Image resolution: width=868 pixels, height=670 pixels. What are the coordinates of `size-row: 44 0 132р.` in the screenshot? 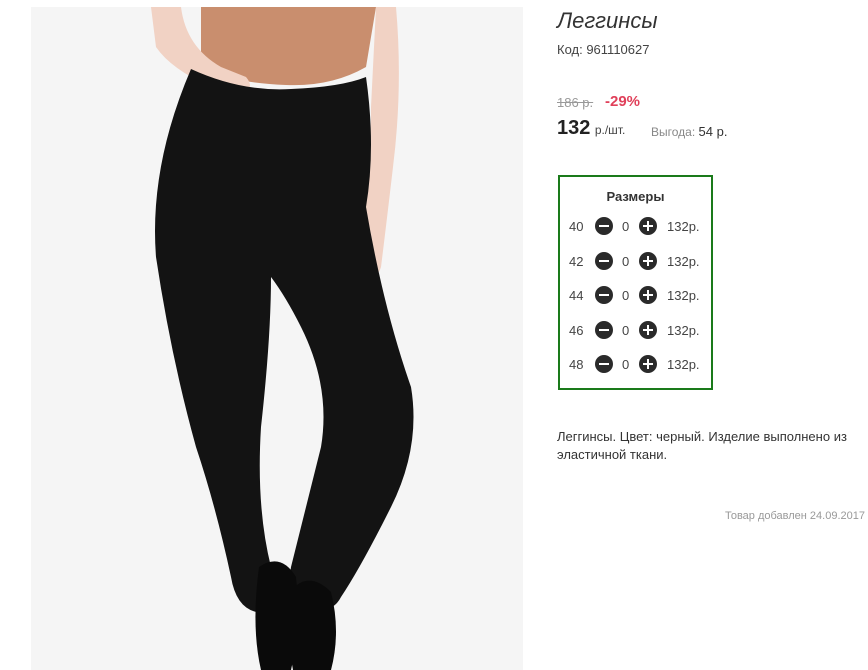 It's located at (635, 296).